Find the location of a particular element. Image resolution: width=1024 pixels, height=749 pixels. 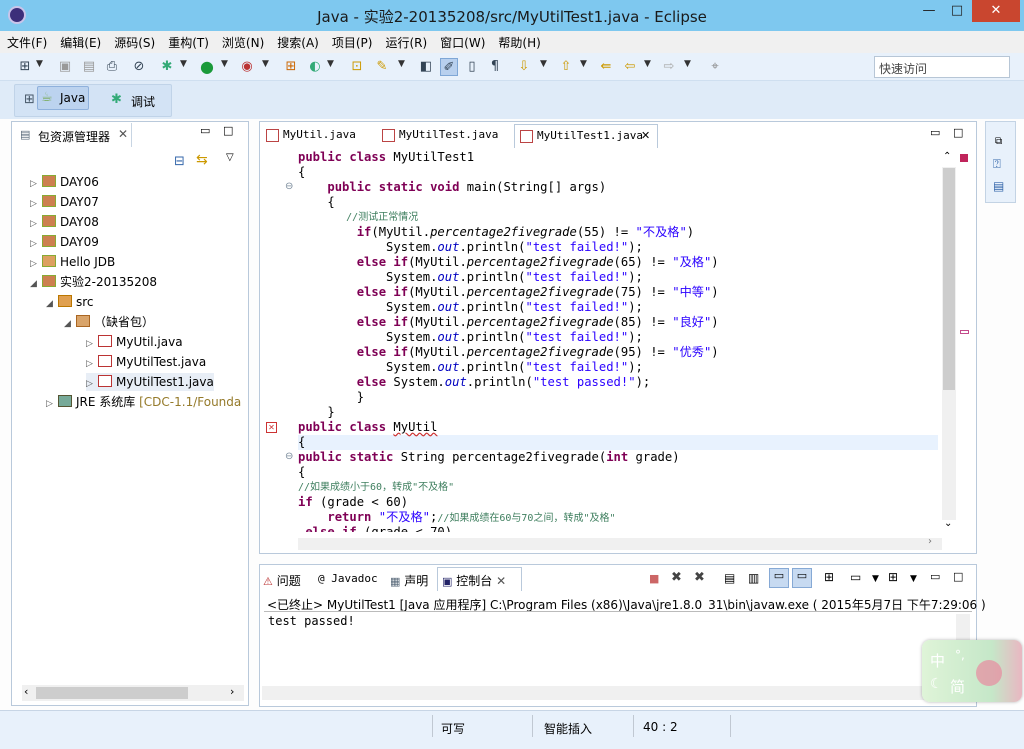

ime-moon-icon: ☾ is located at coordinates (936, 684).